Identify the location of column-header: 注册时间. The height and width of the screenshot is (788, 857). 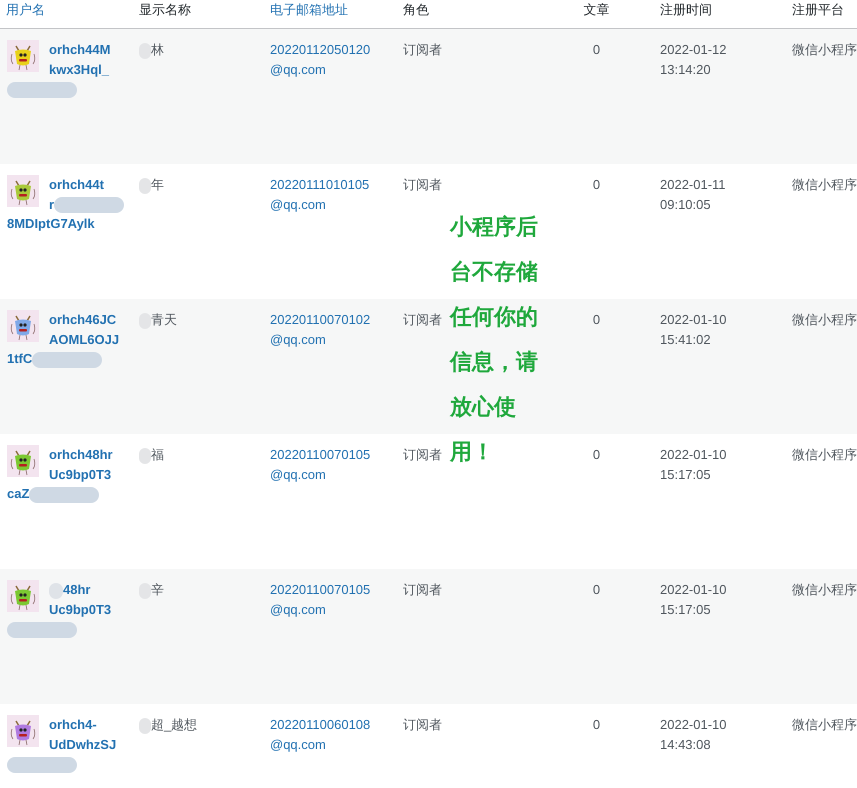
(686, 9).